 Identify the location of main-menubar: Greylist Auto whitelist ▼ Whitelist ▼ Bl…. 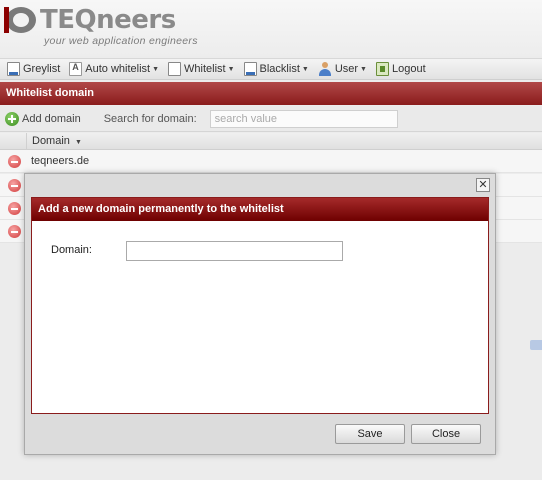
(271, 69).